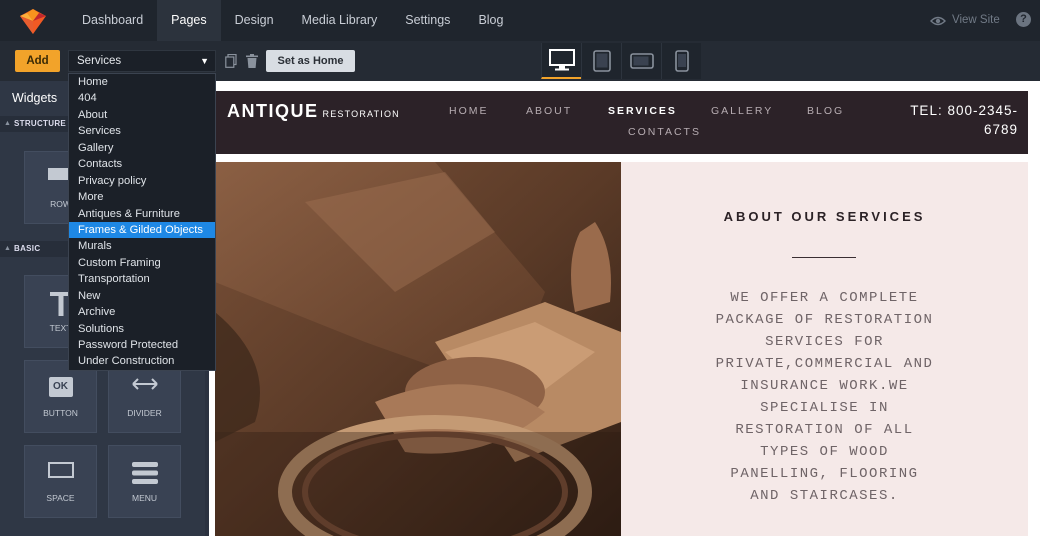 The height and width of the screenshot is (536, 1040). What do you see at coordinates (37, 61) in the screenshot?
I see `add-page-button: Add` at bounding box center [37, 61].